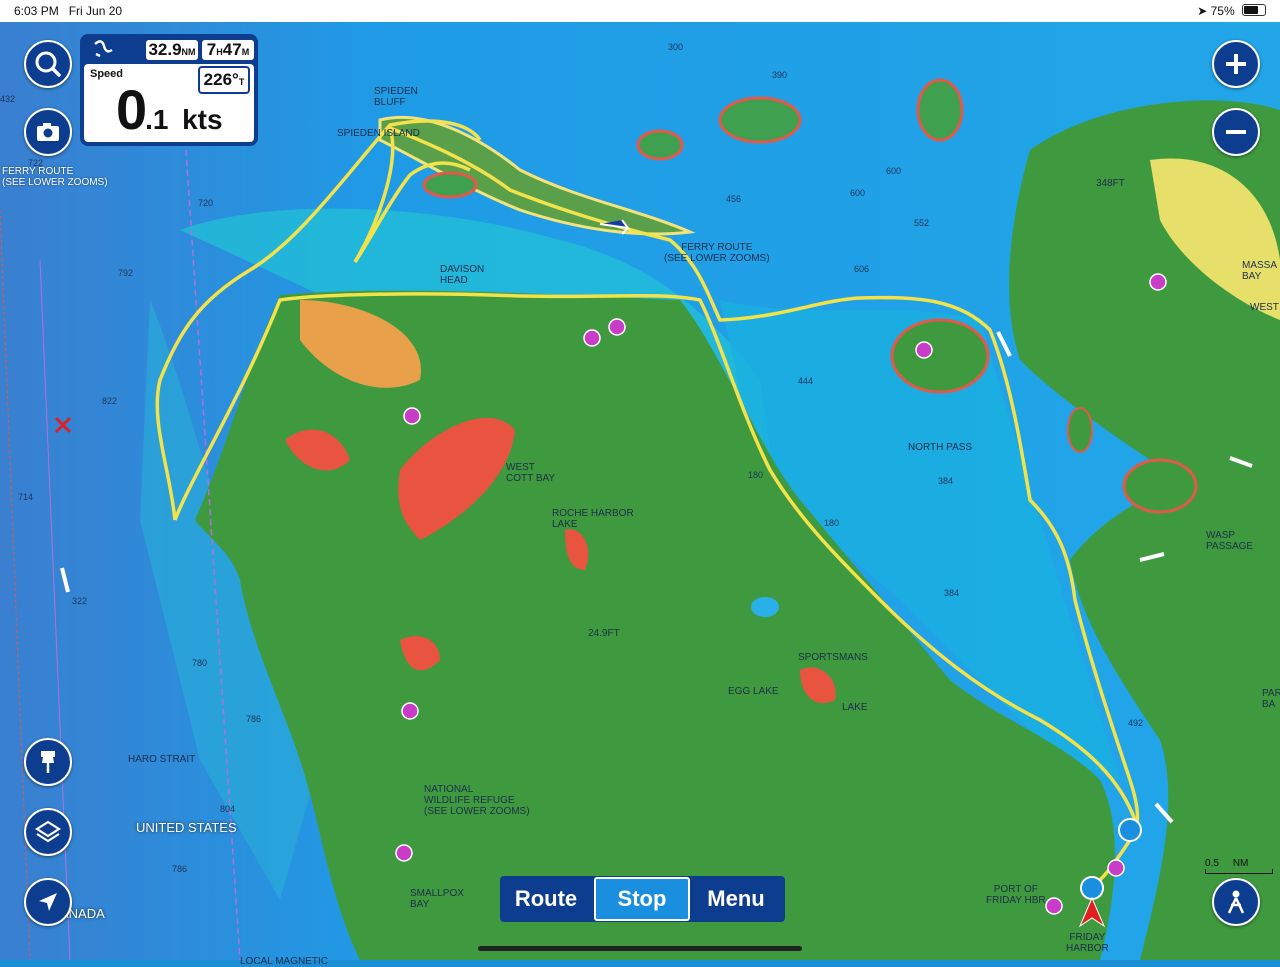 The width and height of the screenshot is (1280, 967). I want to click on minus-icon, so click(1236, 132).